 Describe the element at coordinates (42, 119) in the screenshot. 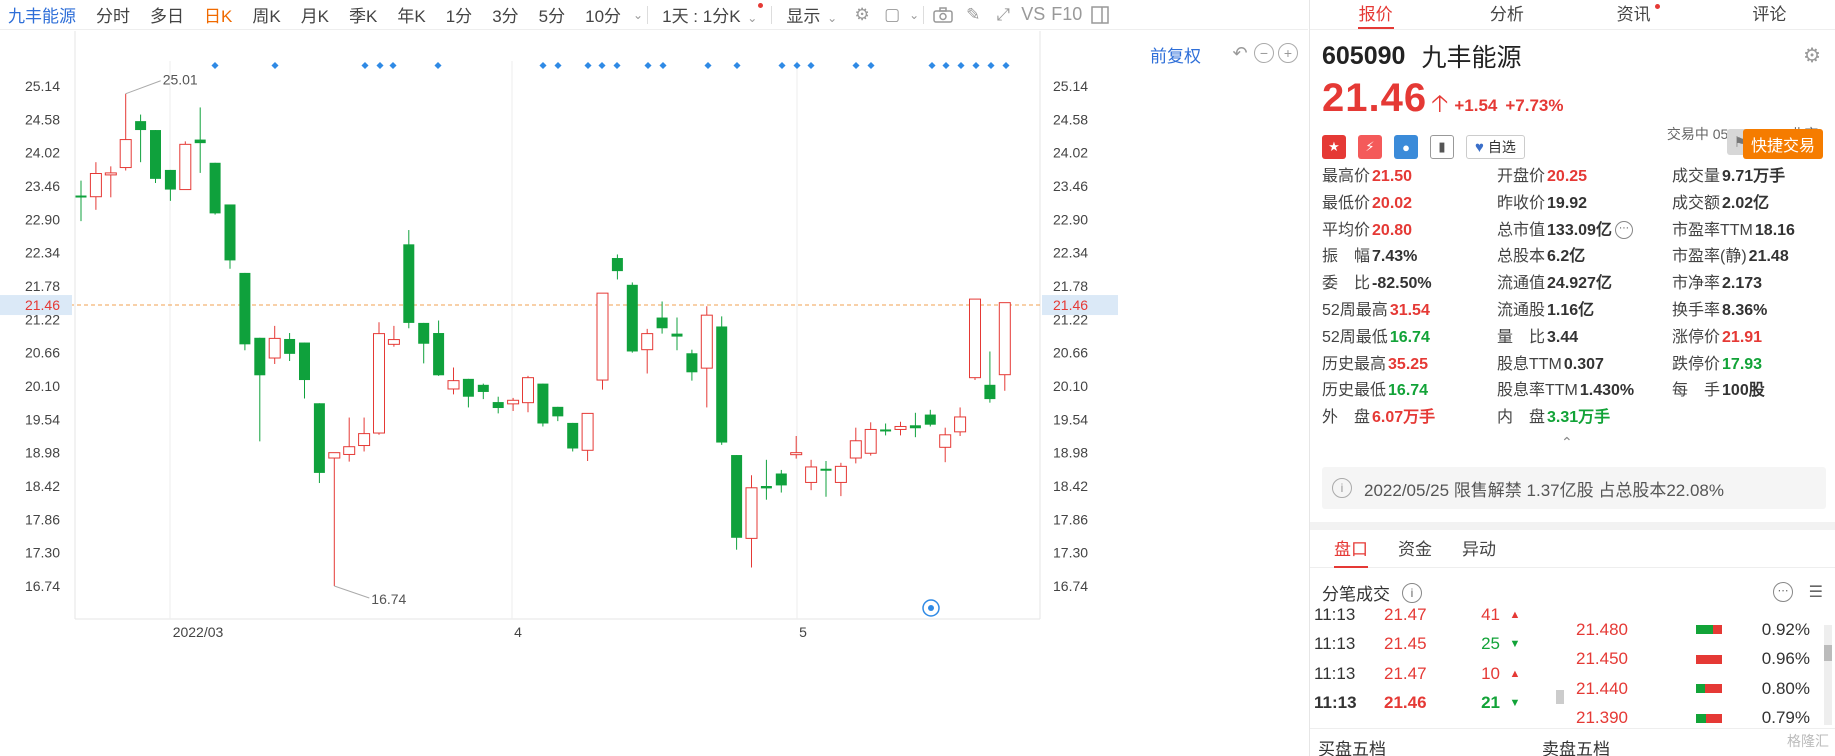

I see `y-tick-label-left: 24.58` at that location.